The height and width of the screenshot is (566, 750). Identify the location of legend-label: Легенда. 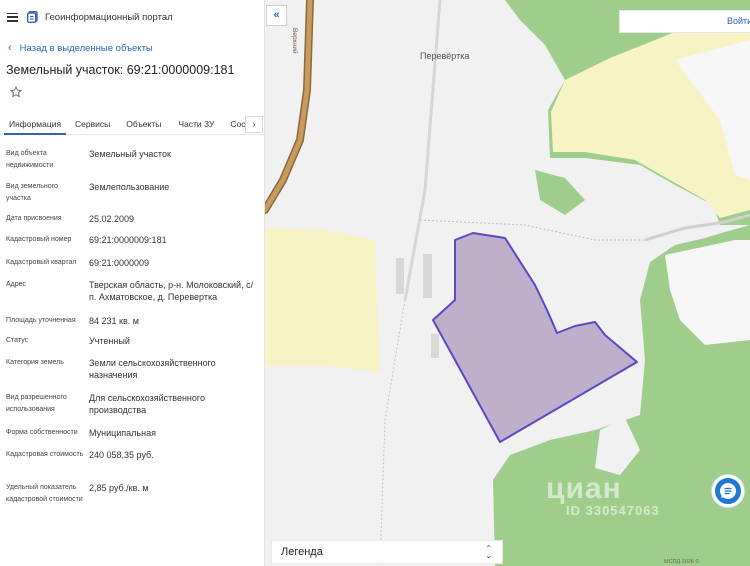
(302, 552).